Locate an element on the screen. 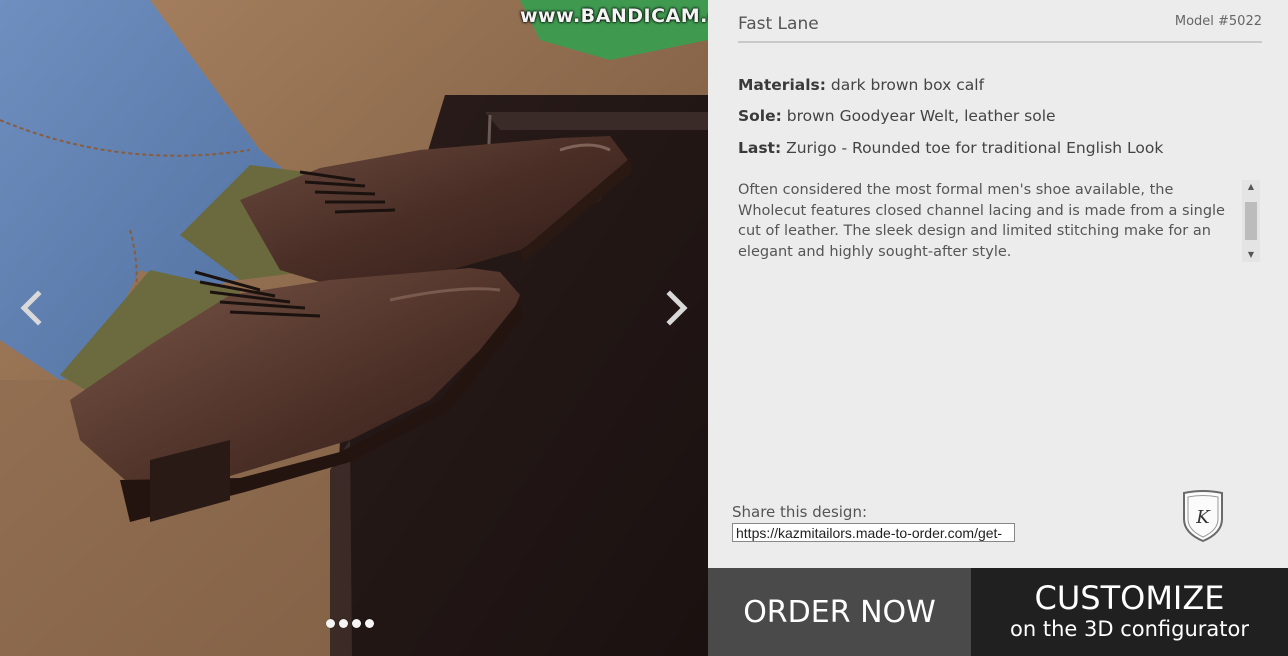  logo-letter: K is located at coordinates (1203, 517).